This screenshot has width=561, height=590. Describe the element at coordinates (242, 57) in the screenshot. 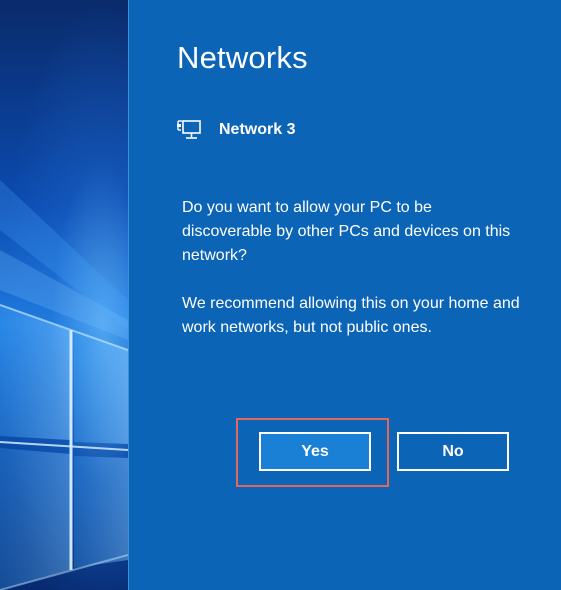

I see `flyout-title: Networks` at that location.